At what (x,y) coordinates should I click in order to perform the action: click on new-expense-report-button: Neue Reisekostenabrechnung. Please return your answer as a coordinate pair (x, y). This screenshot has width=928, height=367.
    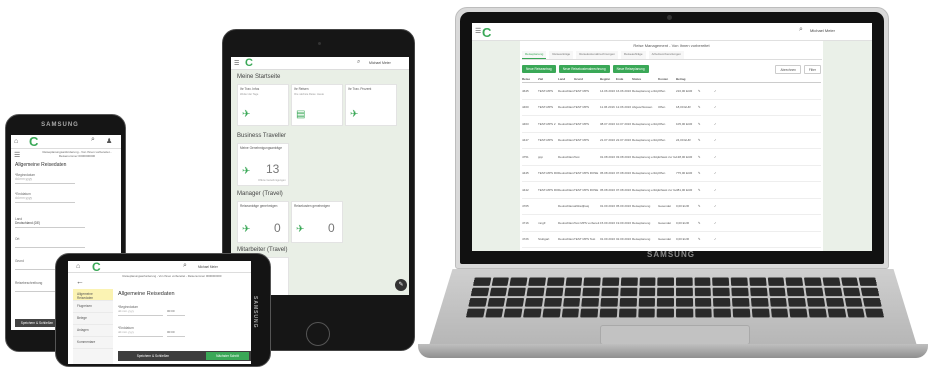
    Looking at the image, I should click on (584, 69).